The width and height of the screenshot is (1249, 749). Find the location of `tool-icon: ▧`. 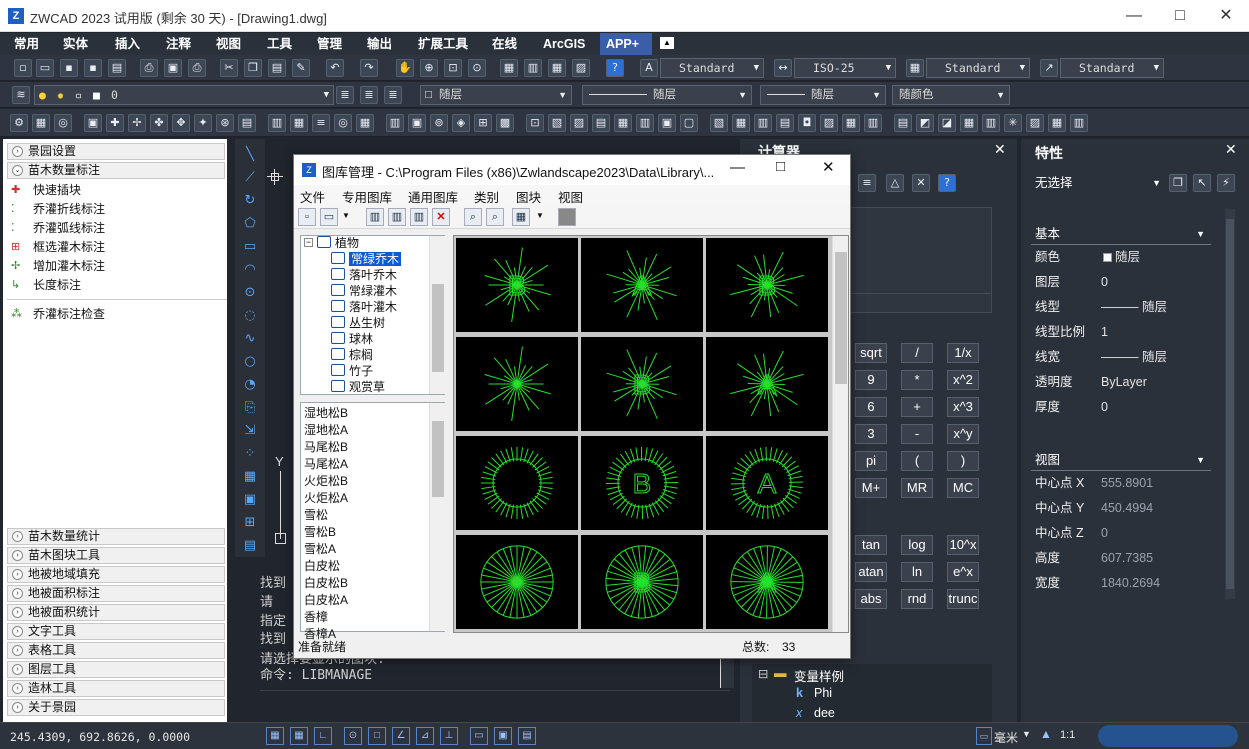

tool-icon: ▧ is located at coordinates (719, 123).